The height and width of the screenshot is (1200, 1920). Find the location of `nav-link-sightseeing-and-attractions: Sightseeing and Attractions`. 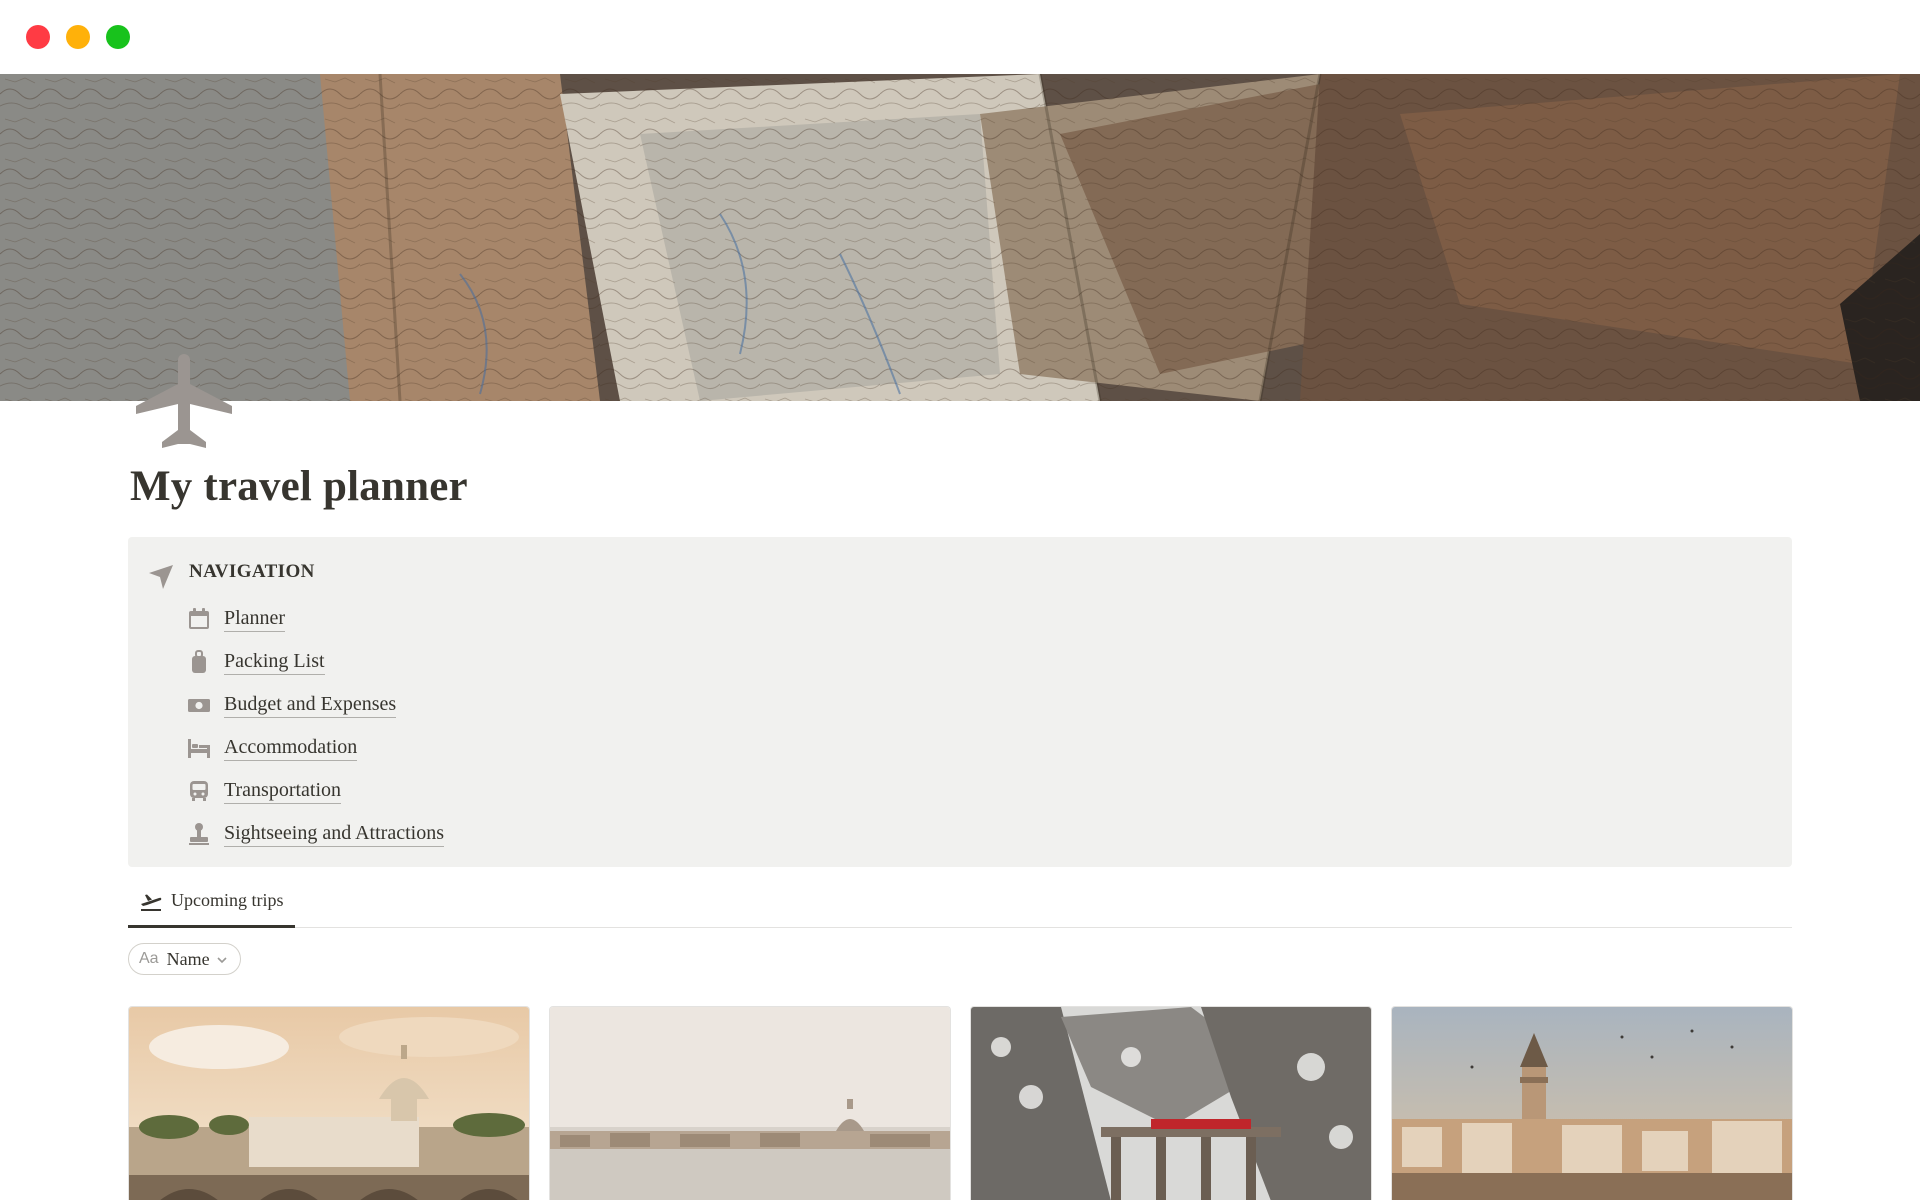

nav-link-sightseeing-and-attractions: Sightseeing and Attractions is located at coordinates (316, 833).